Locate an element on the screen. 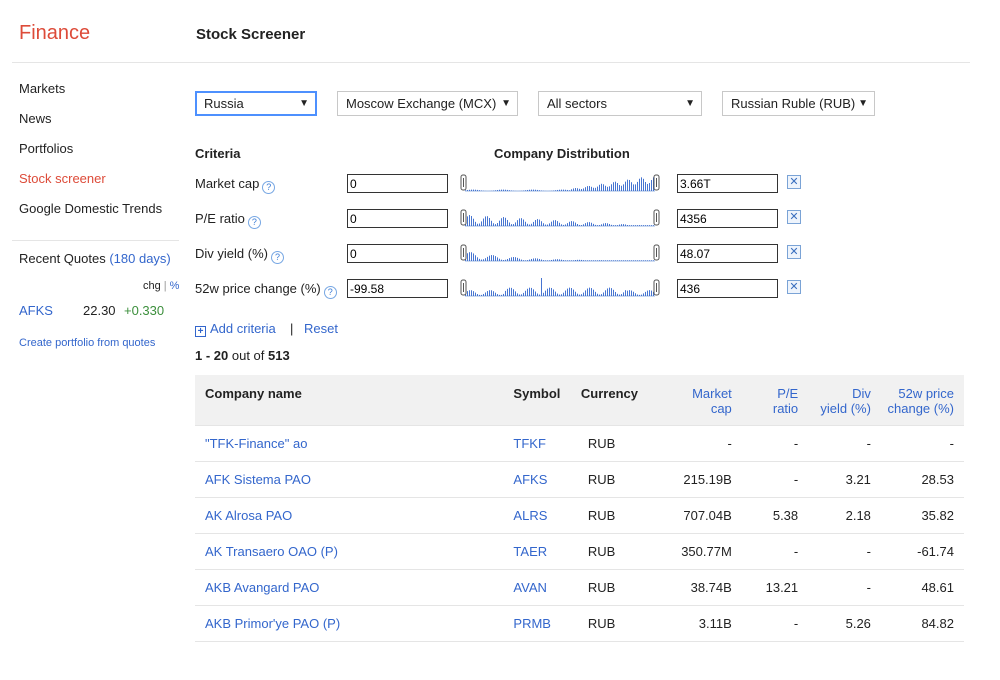 Image resolution: width=1000 pixels, height=680 pixels. div-yield-cell: 2.18 is located at coordinates (834, 515).